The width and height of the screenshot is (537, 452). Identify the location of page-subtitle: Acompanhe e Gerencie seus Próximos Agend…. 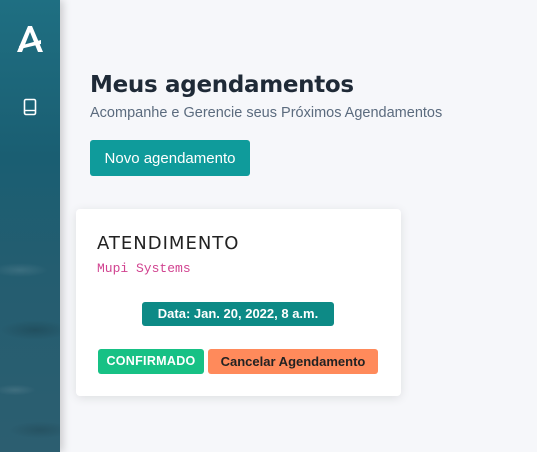
(266, 113).